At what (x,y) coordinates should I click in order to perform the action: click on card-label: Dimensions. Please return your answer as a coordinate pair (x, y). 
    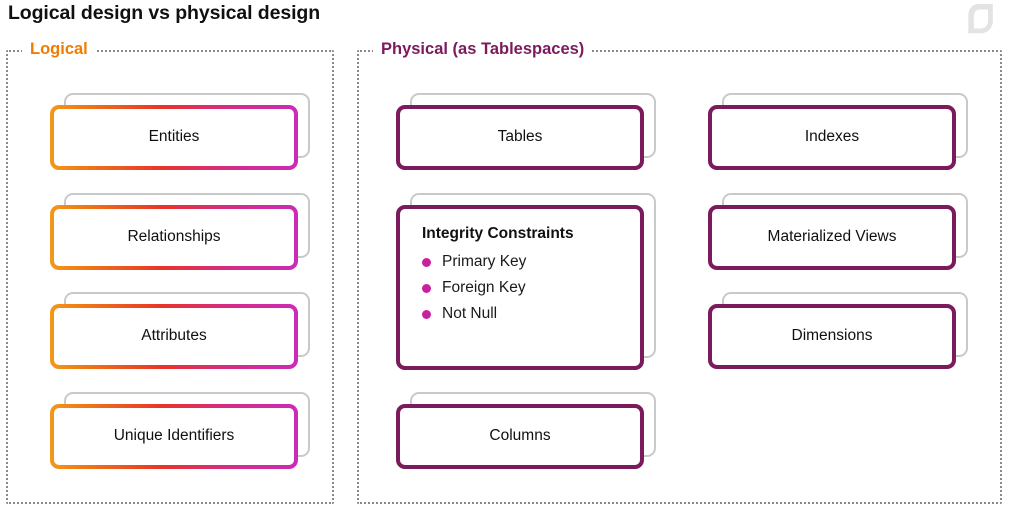
    Looking at the image, I should click on (832, 336).